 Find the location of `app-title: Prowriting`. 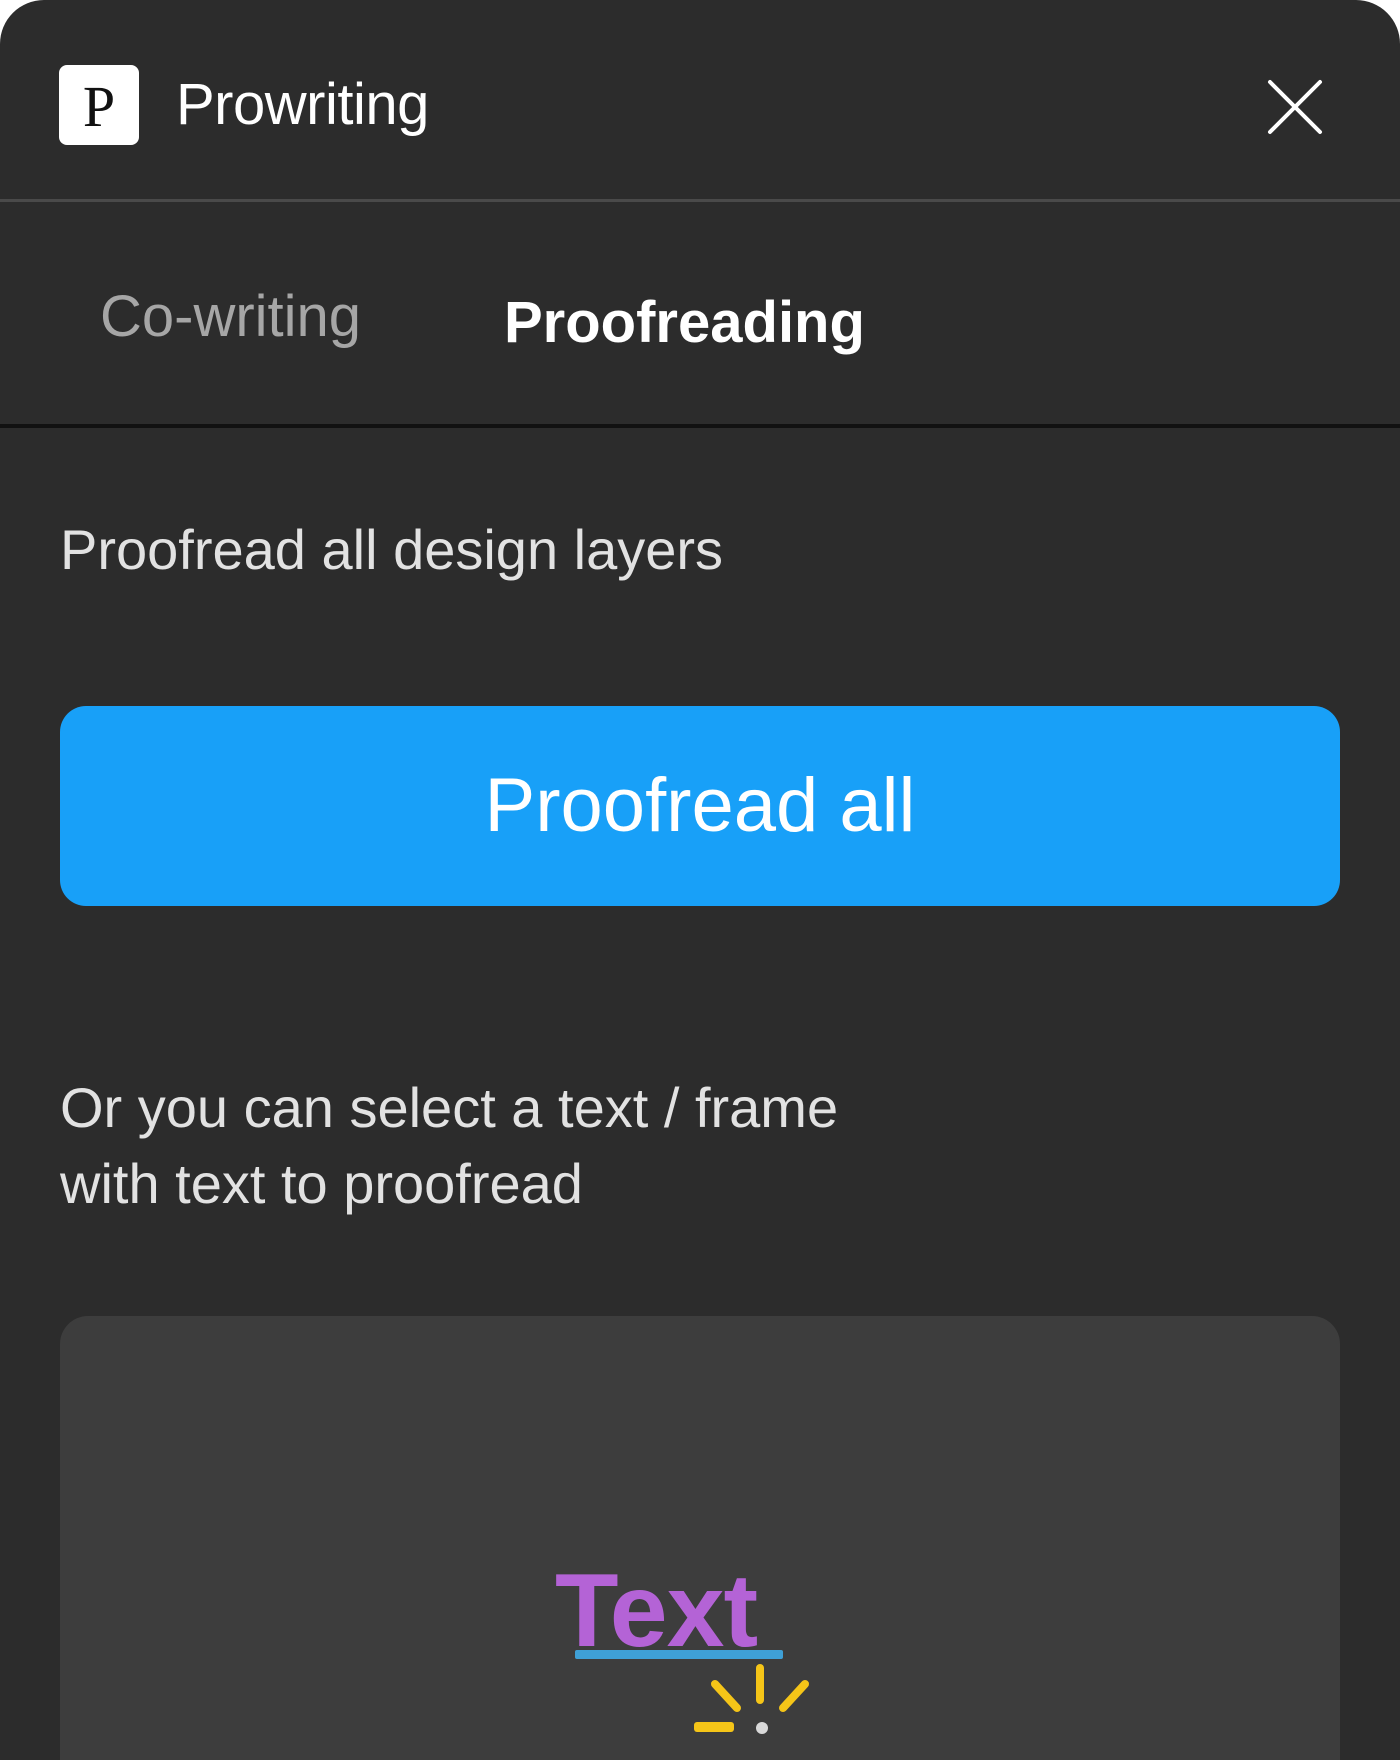

app-title: Prowriting is located at coordinates (302, 104).